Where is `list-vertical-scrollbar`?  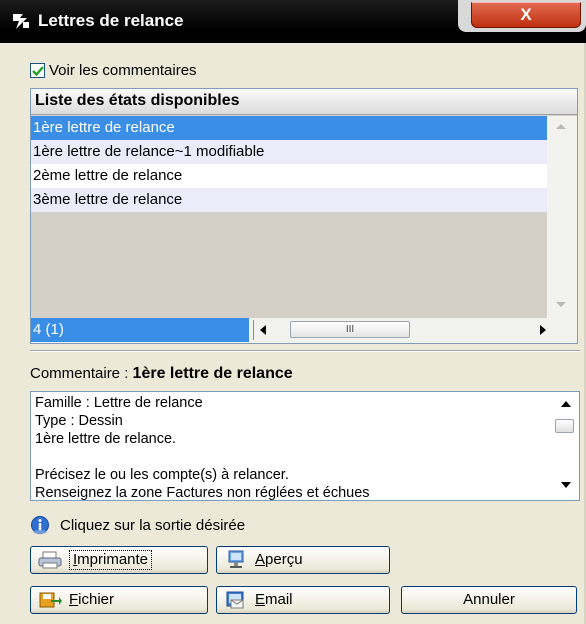 list-vertical-scrollbar is located at coordinates (562, 217).